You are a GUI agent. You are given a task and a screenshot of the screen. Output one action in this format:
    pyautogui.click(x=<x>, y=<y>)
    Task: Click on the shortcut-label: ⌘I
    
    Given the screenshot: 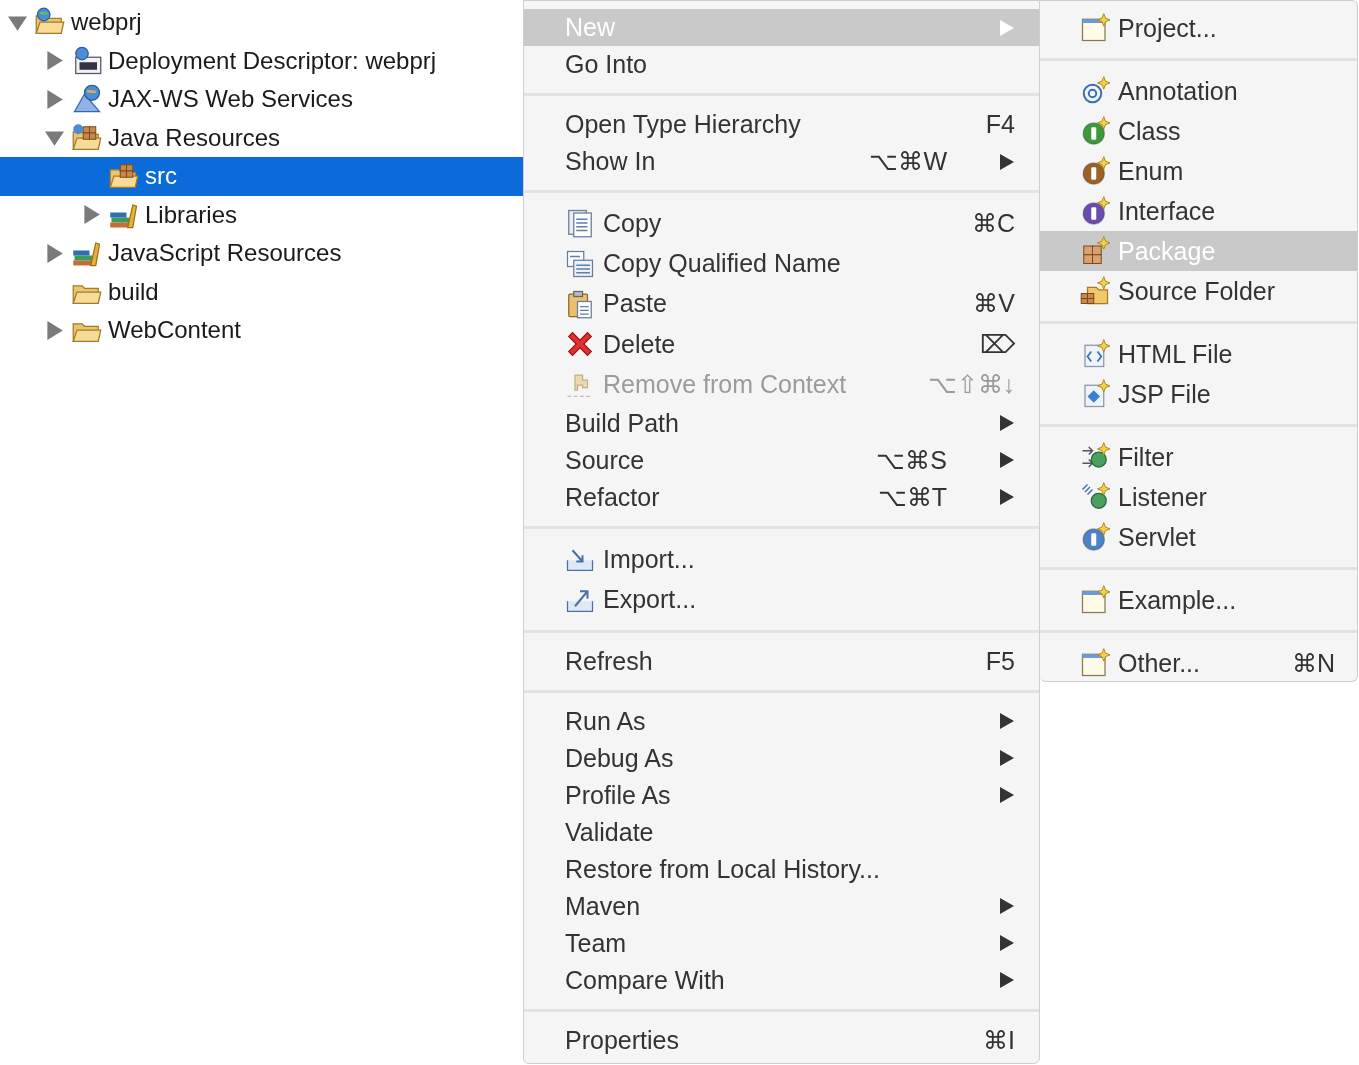 What is the action you would take?
    pyautogui.click(x=999, y=1040)
    